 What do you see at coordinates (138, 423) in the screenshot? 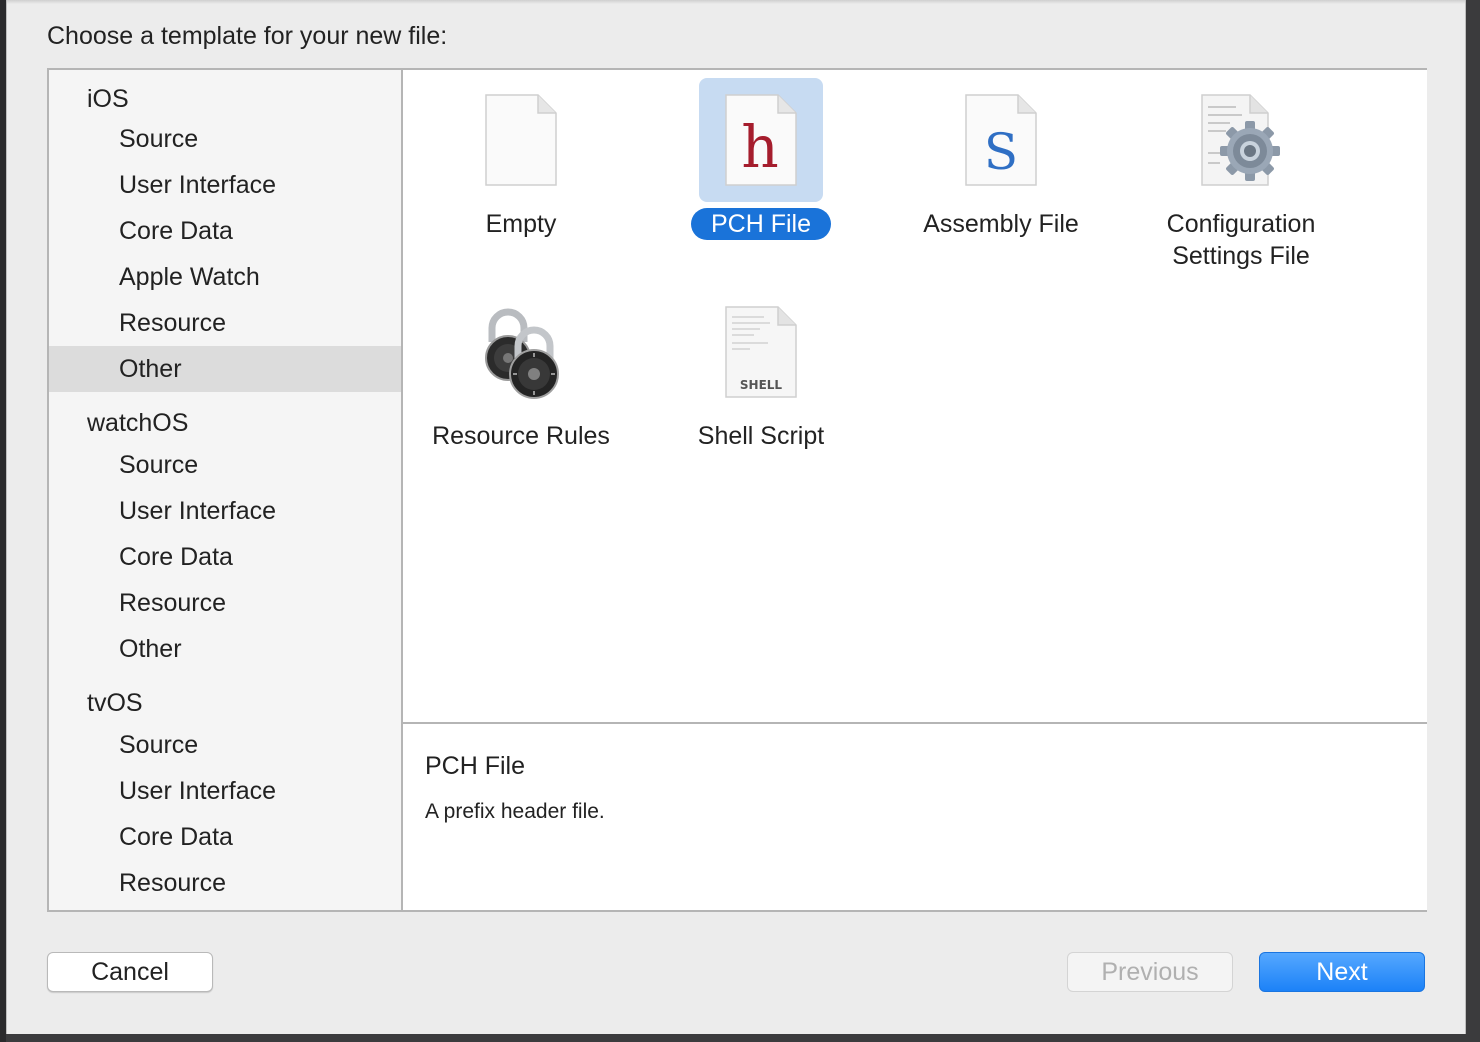
I see `group-title-watchos: watchOS` at bounding box center [138, 423].